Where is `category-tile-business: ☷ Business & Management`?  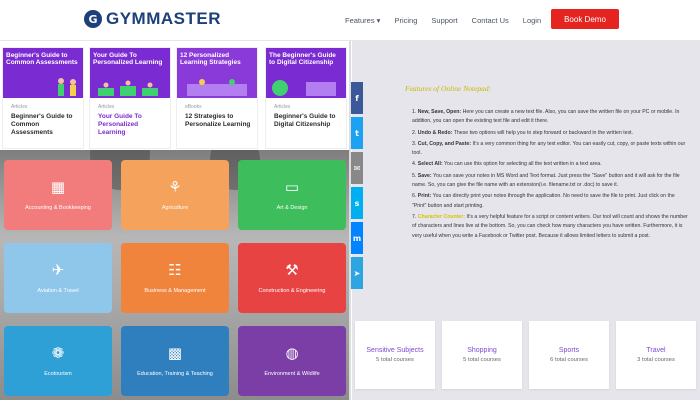 category-tile-business: ☷ Business & Management is located at coordinates (175, 278).